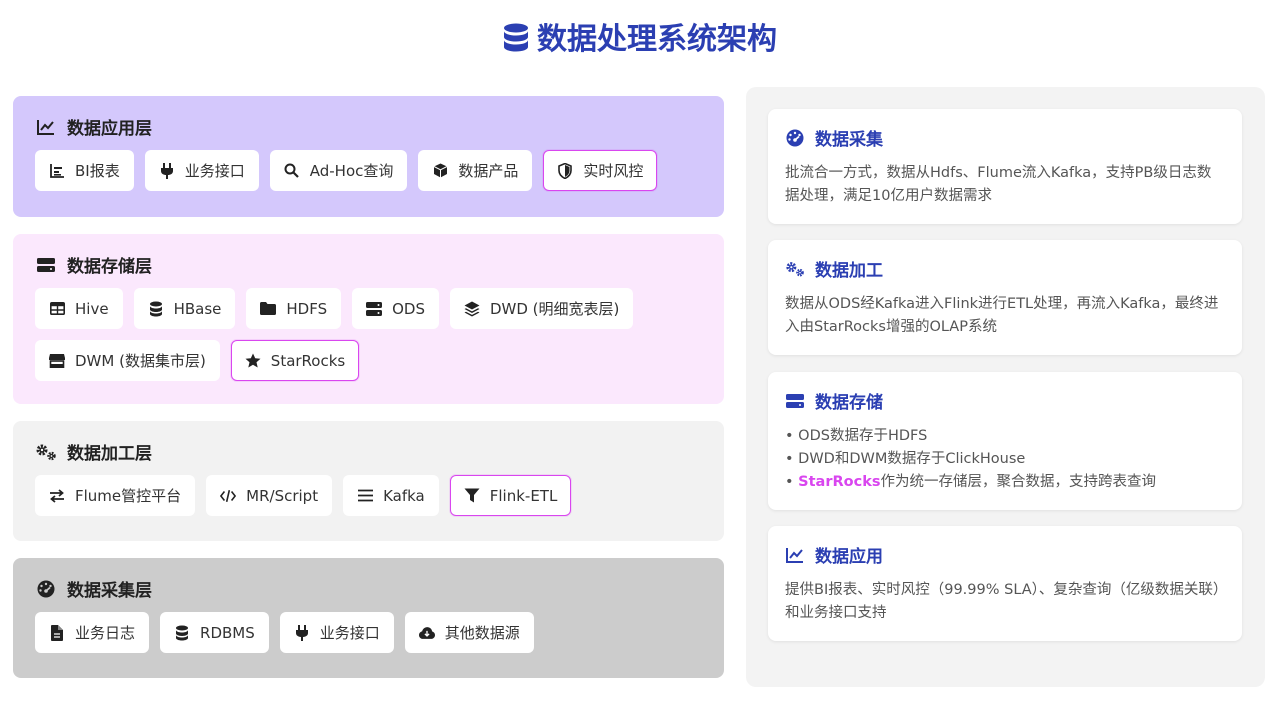  What do you see at coordinates (426, 633) in the screenshot?
I see `cloud-download-icon` at bounding box center [426, 633].